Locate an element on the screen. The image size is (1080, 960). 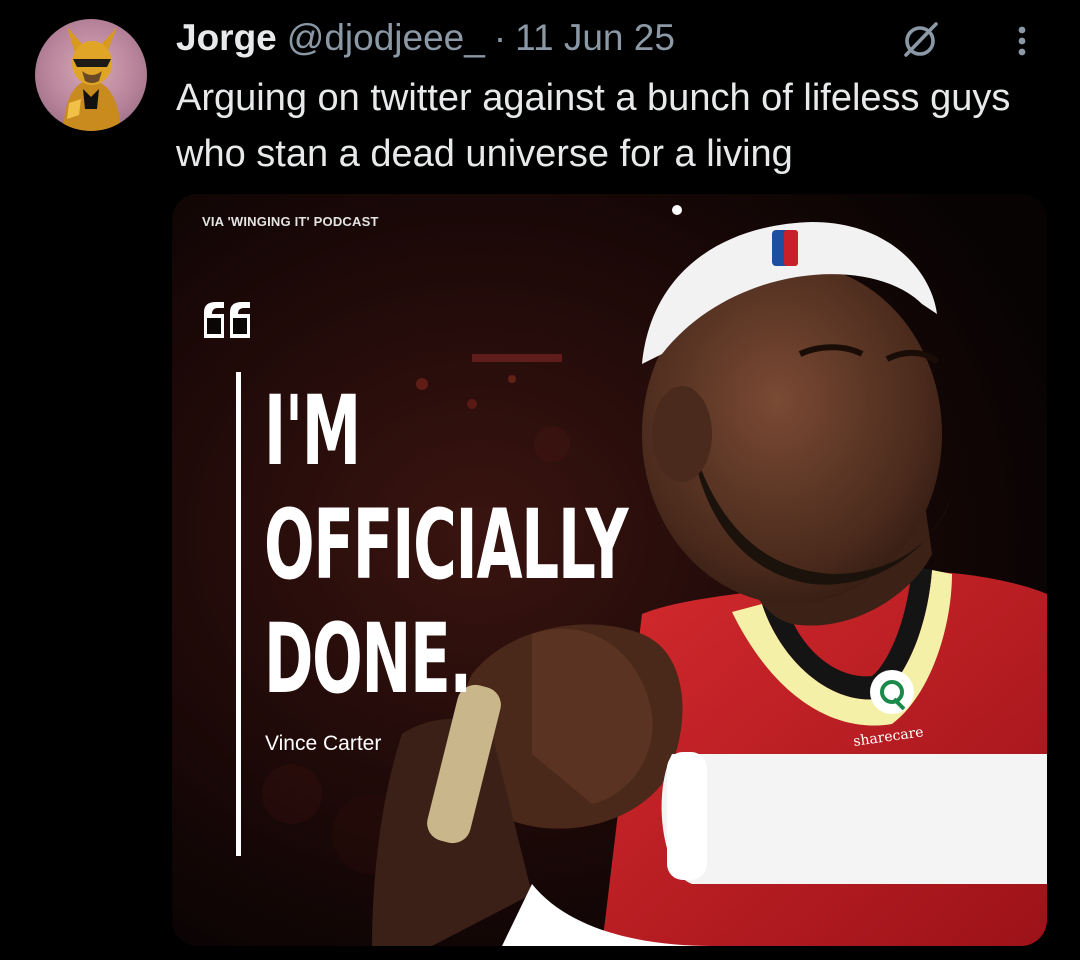
headline-line-3: DONE. is located at coordinates (368, 659).